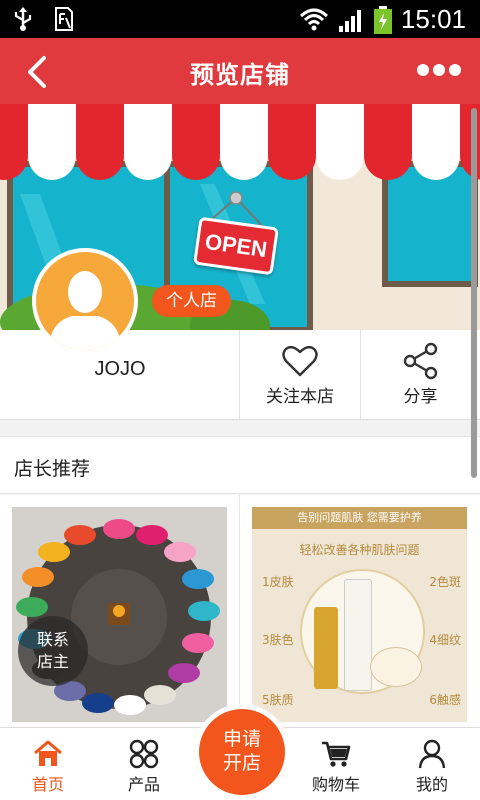 This screenshot has height=800, width=480. I want to click on open-sign-text: OPEN, so click(236, 245).